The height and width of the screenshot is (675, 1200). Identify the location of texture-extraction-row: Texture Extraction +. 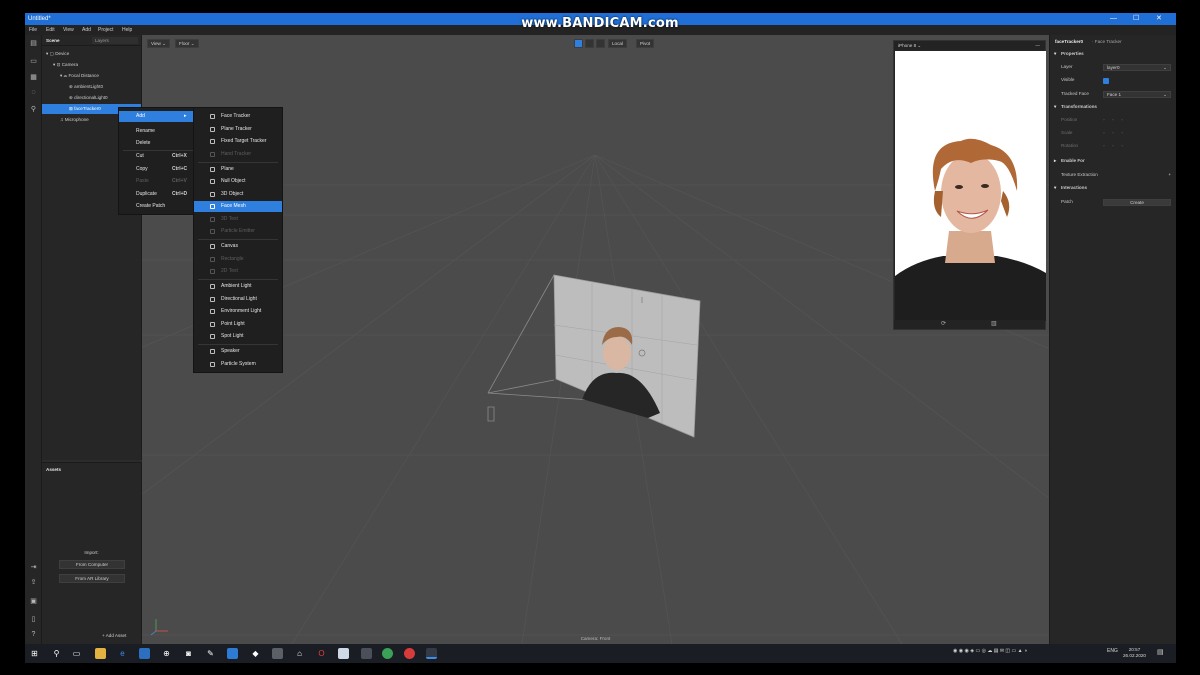
(1113, 175).